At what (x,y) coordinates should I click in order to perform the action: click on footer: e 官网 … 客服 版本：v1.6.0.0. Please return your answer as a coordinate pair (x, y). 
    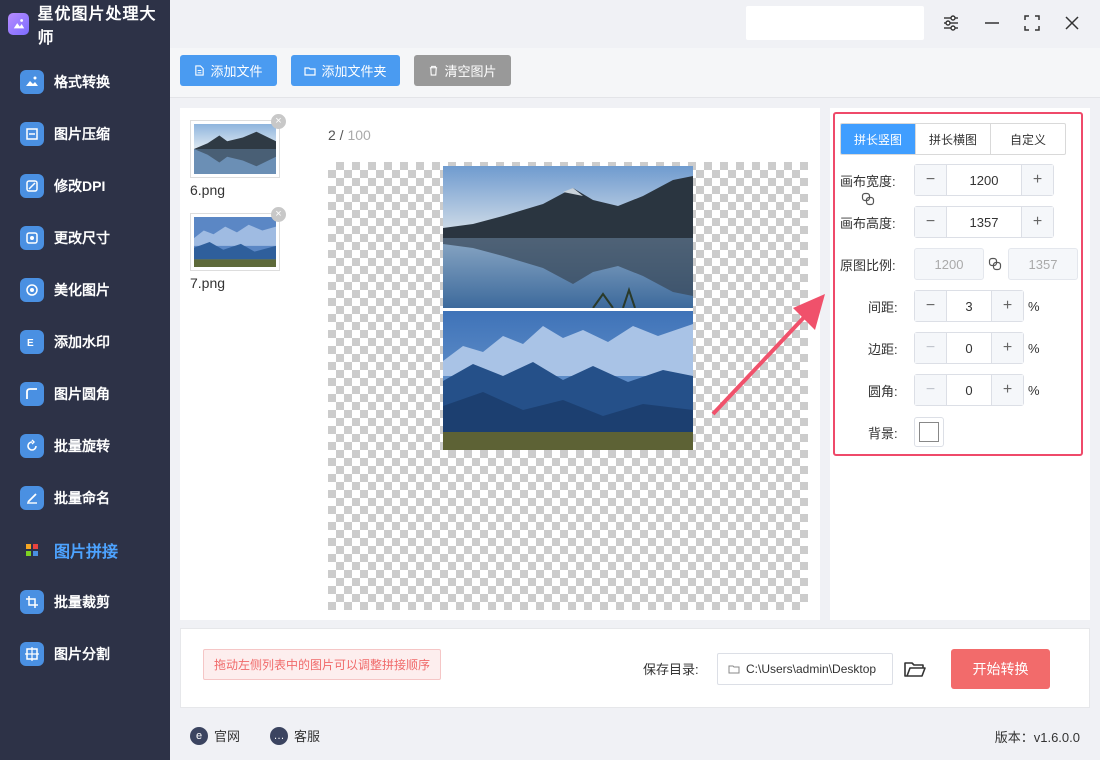
    Looking at the image, I should click on (635, 736).